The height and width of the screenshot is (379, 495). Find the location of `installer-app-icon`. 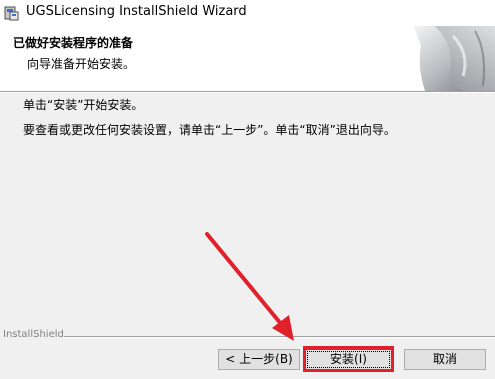

installer-app-icon is located at coordinates (11, 13).